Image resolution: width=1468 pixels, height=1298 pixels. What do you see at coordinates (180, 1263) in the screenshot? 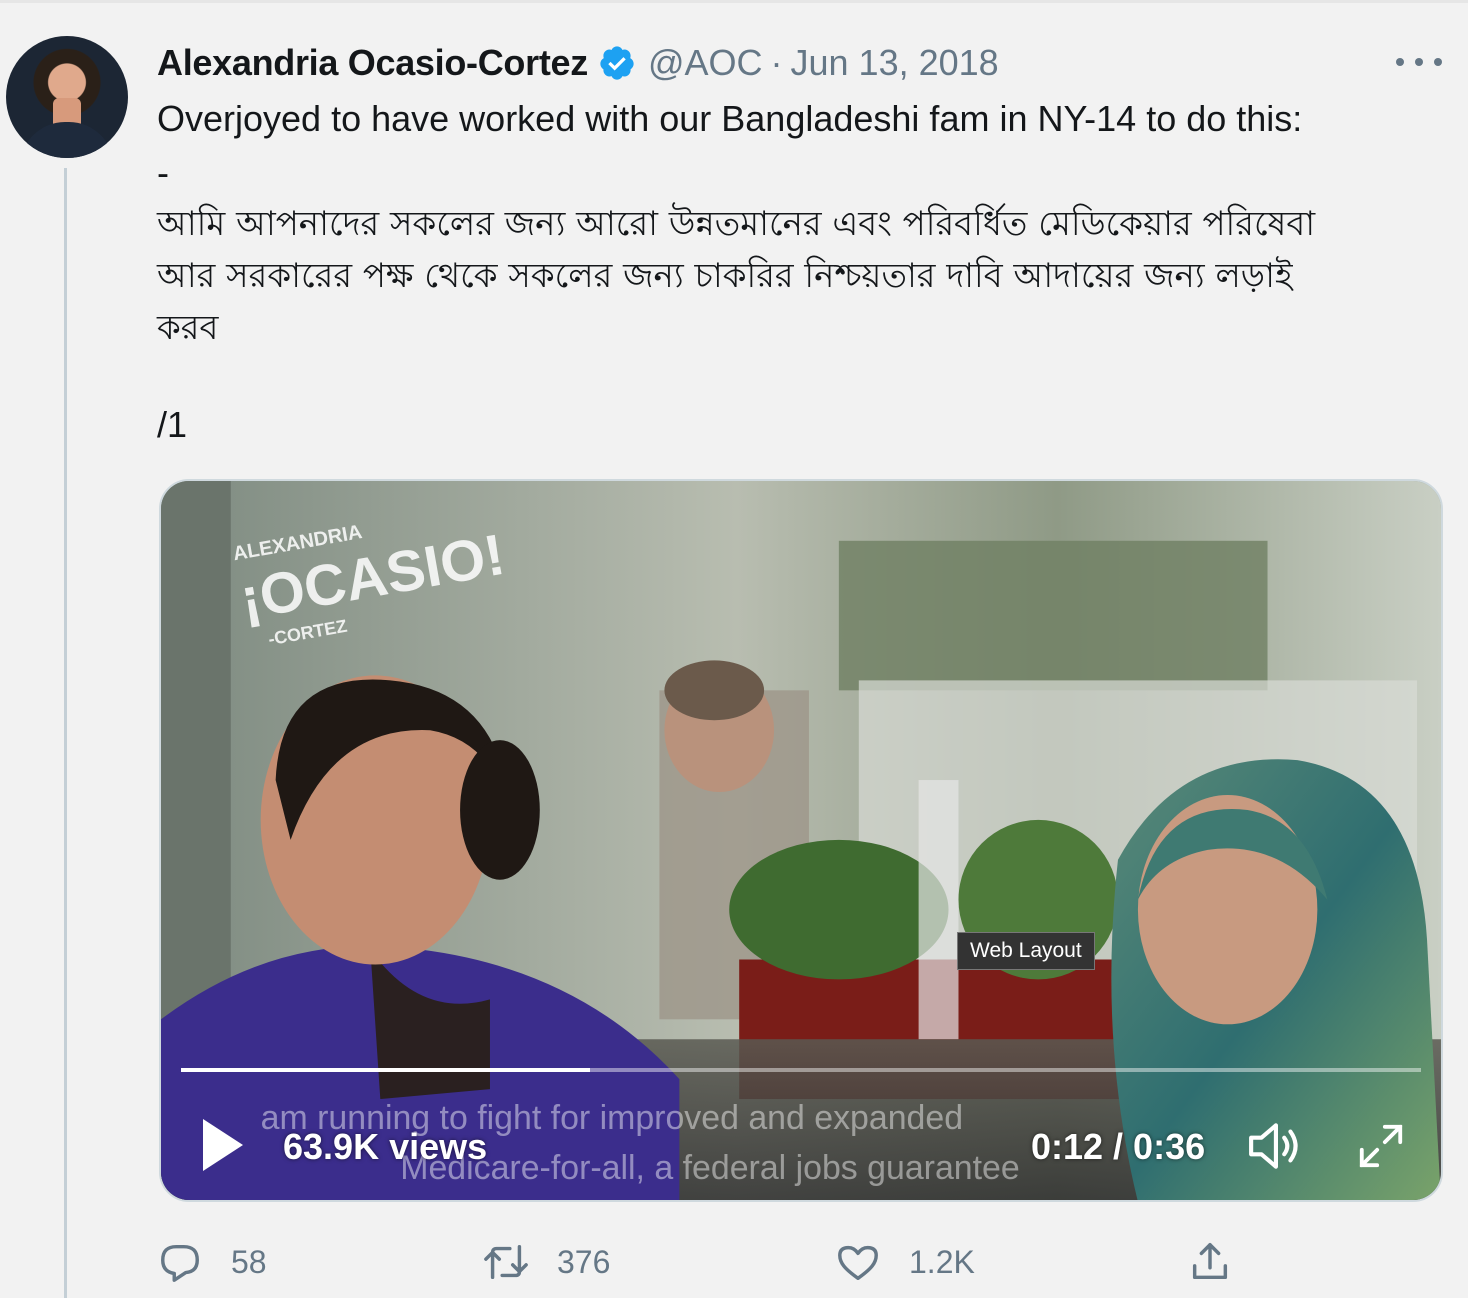
I see `reply-icon` at bounding box center [180, 1263].